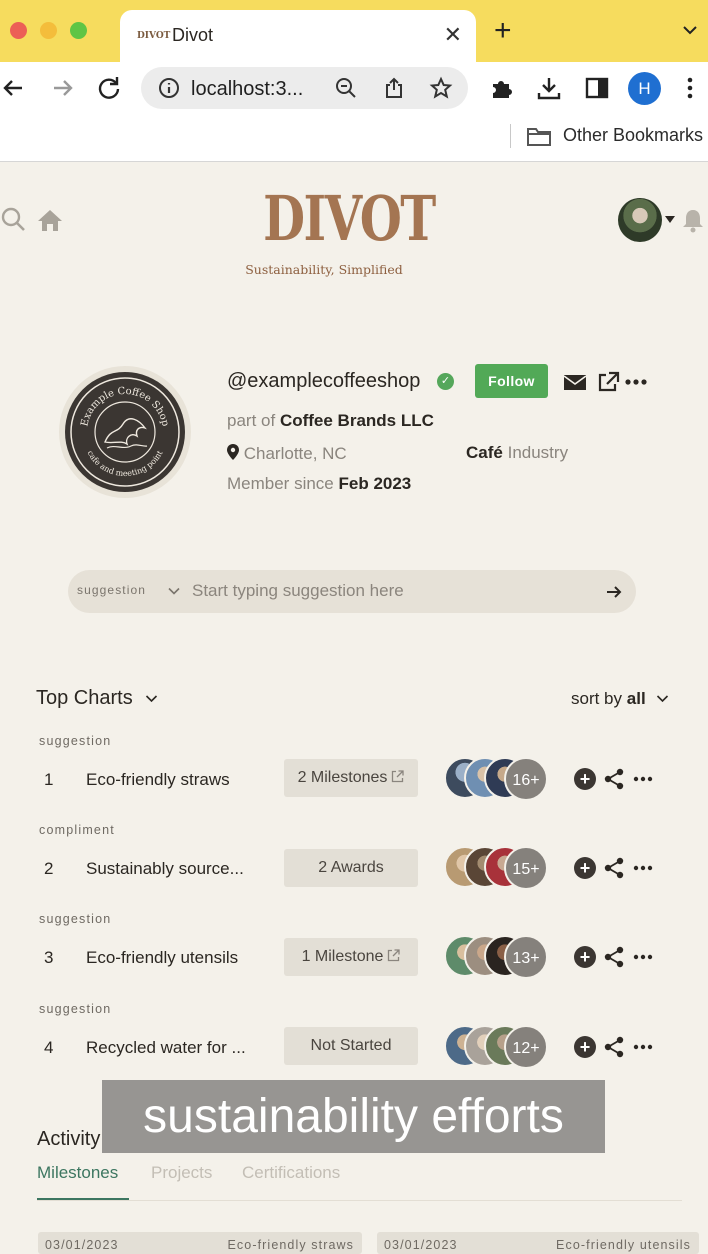 The width and height of the screenshot is (708, 1254). Describe the element at coordinates (354, 138) in the screenshot. I see `bookmarks-bar: Other Bookmarks` at that location.